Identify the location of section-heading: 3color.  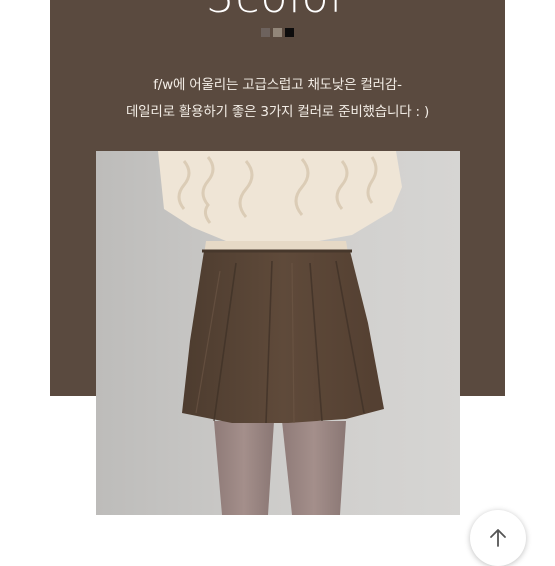
(277, 11).